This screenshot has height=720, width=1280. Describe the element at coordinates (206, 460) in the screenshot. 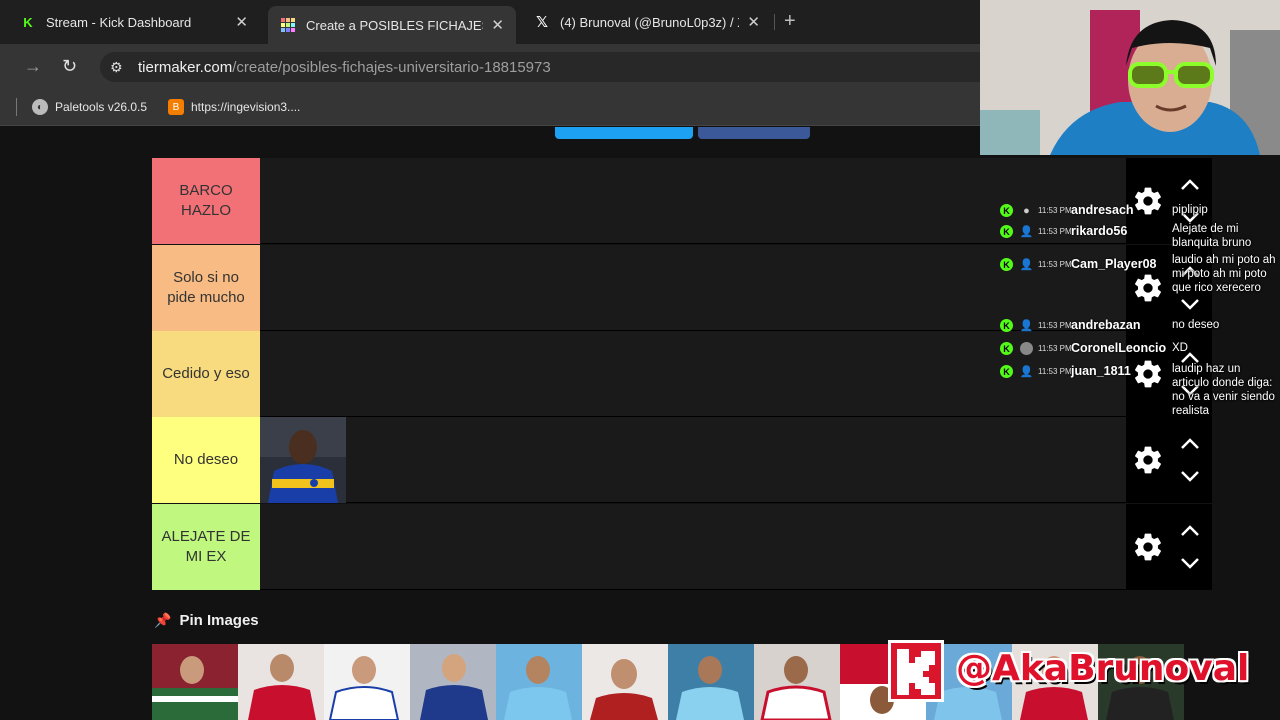

I see `tier-label: No deseo` at that location.